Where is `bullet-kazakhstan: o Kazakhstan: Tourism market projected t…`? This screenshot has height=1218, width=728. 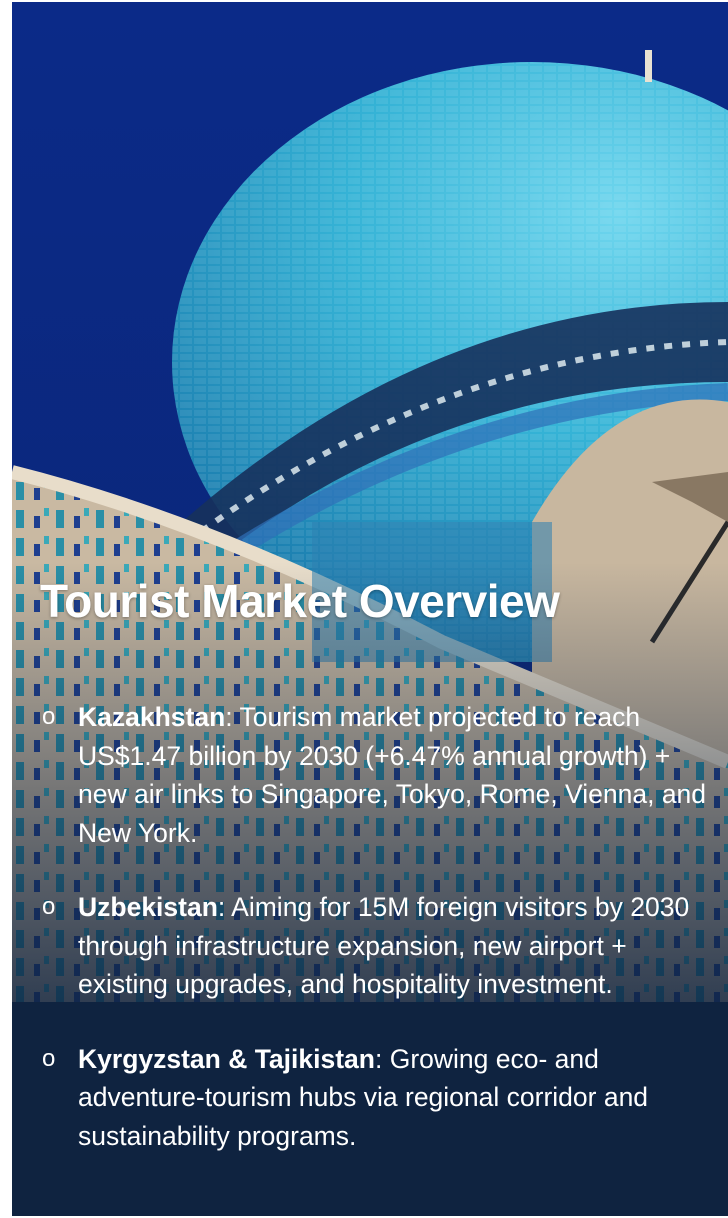 bullet-kazakhstan: o Kazakhstan: Tourism market projected t… is located at coordinates (378, 775).